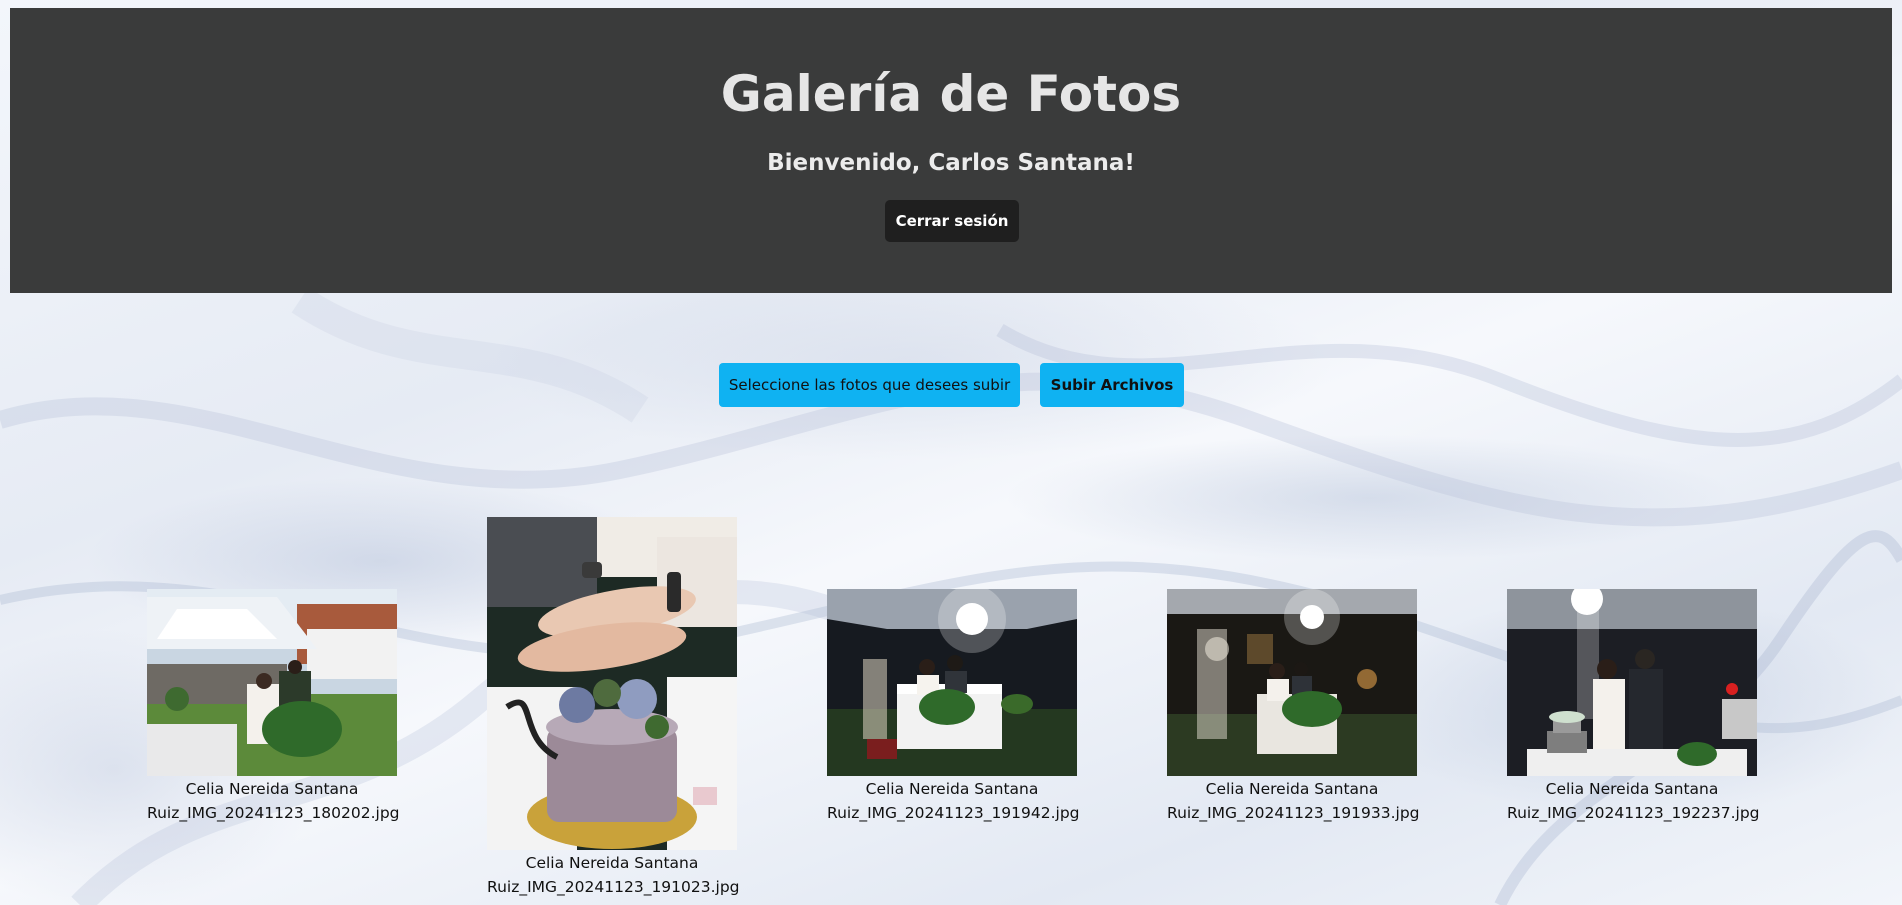 The image size is (1902, 905). Describe the element at coordinates (1633, 813) in the screenshot. I see `photo-caption-line2: Ruiz_IMG_20241123_192237.jpg` at that location.